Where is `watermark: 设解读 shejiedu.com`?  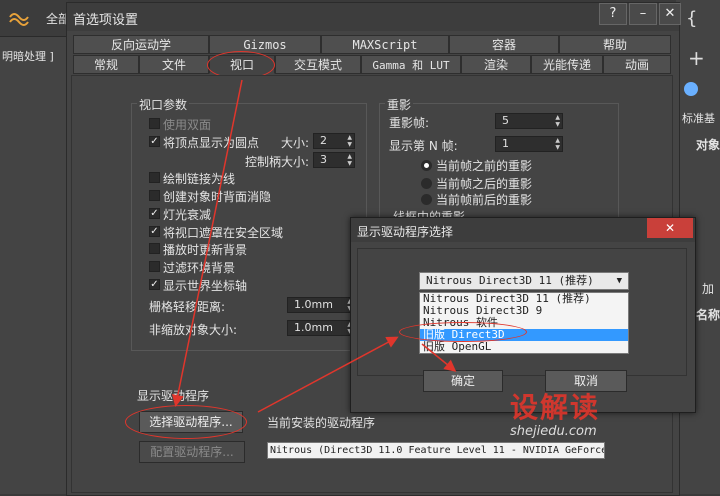 watermark: 设解读 shejiedu.com is located at coordinates (555, 412).